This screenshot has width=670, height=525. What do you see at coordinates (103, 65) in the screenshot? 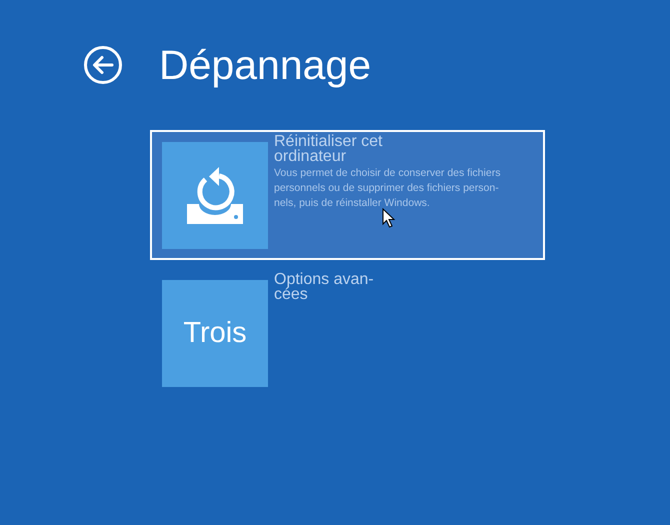
I see `back-icon` at bounding box center [103, 65].